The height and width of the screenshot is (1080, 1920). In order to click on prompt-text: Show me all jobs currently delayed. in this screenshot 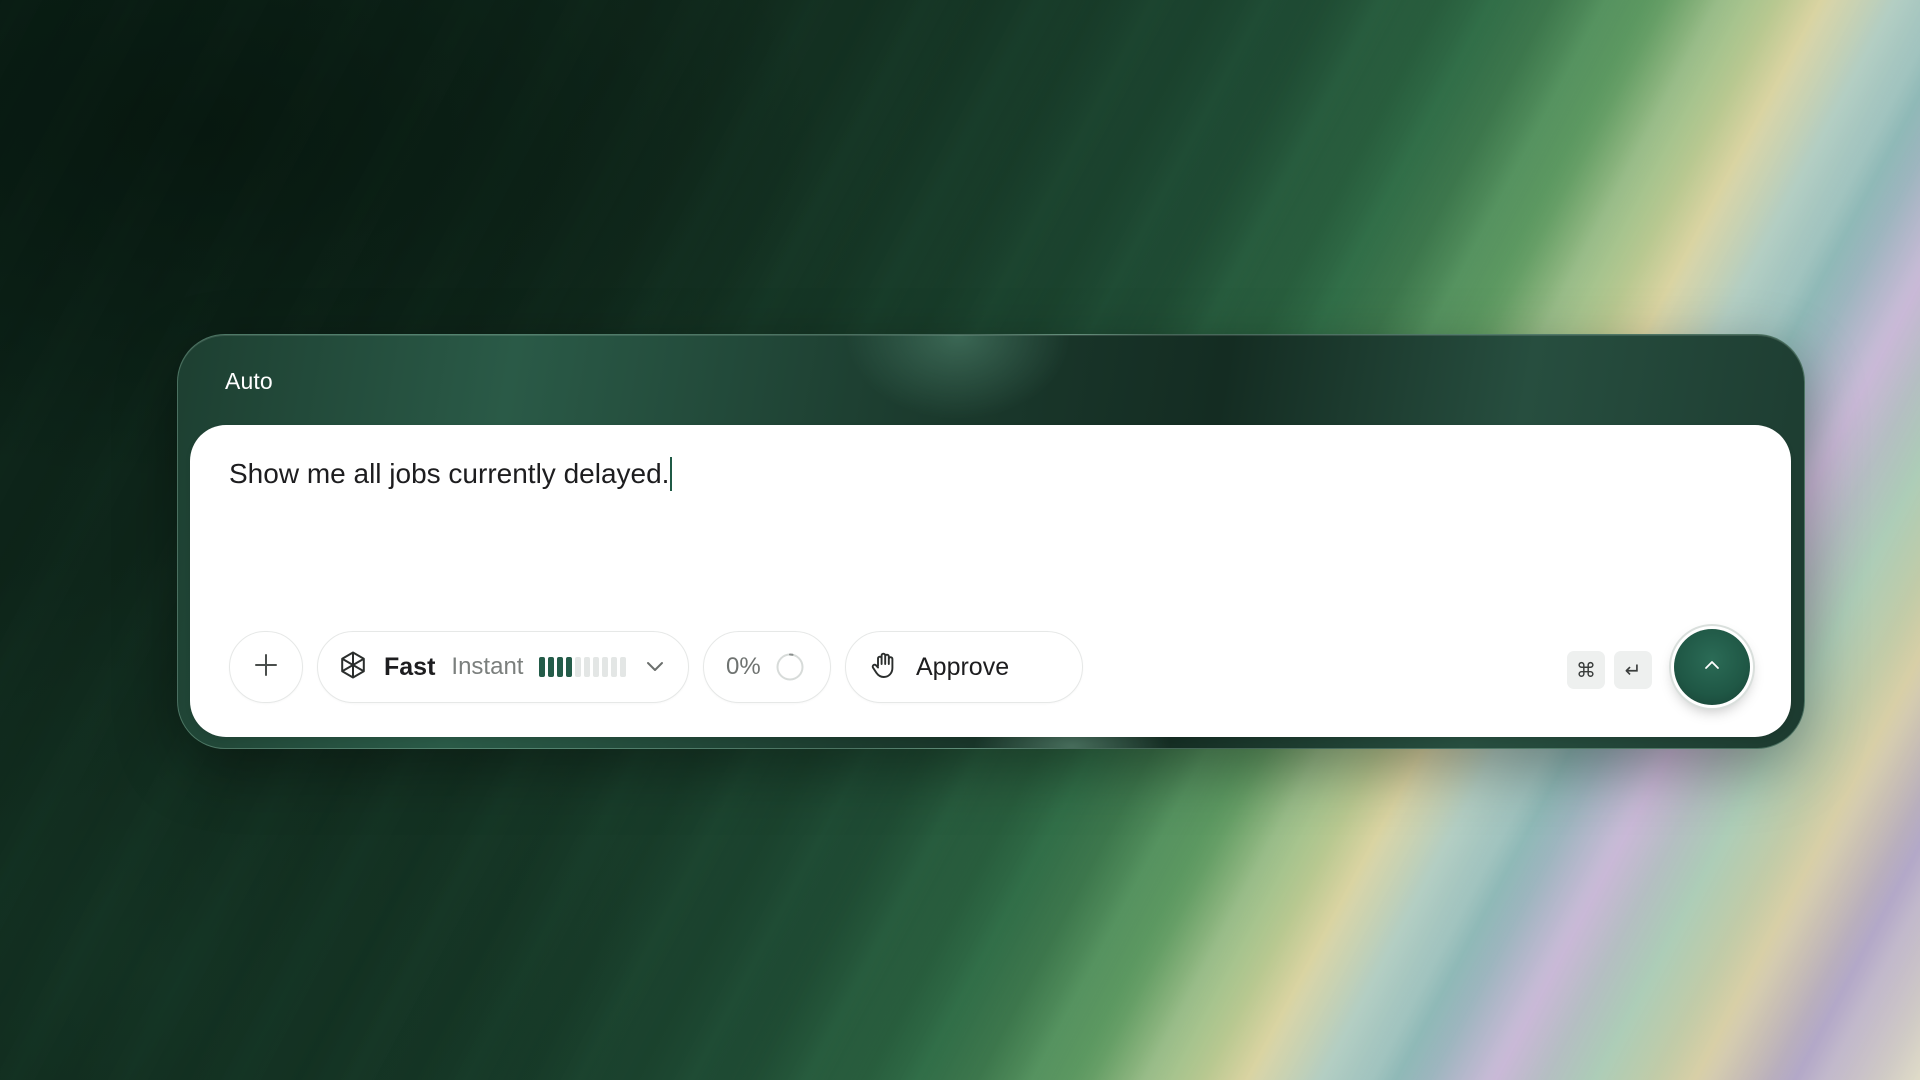, I will do `click(449, 473)`.